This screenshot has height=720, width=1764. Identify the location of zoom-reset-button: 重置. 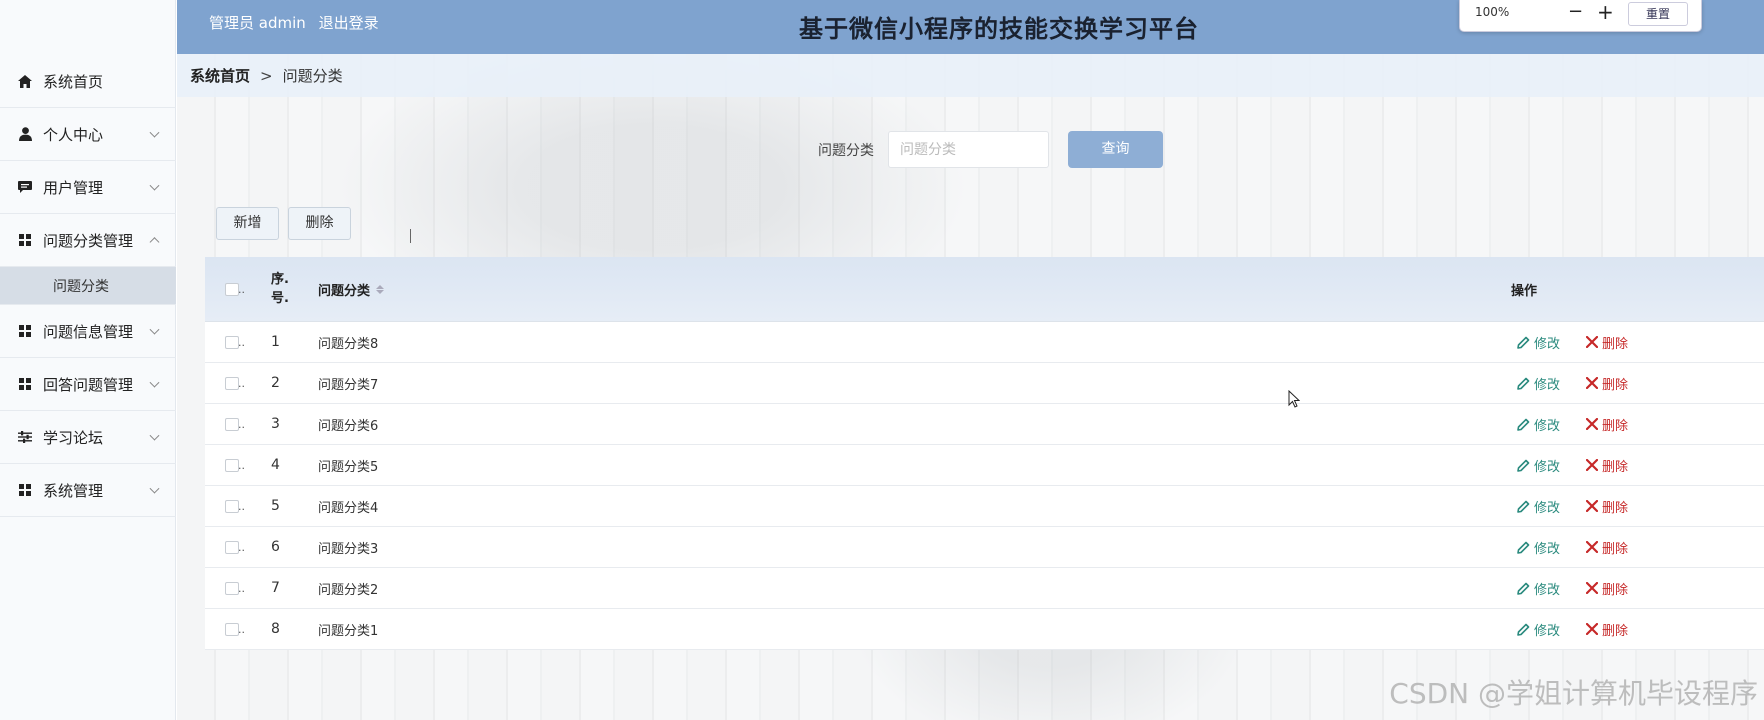
(1658, 14).